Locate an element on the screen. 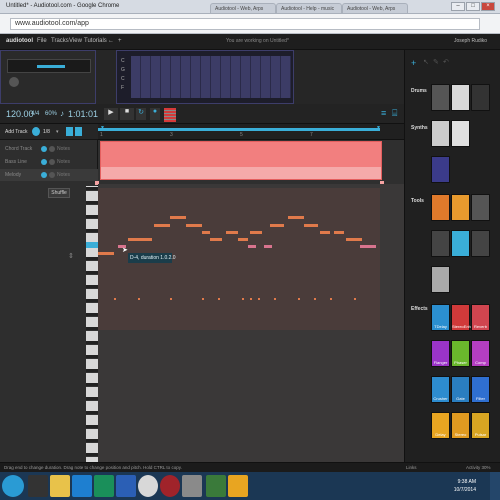 The width and height of the screenshot is (500, 500). metronome-icon: ♪ is located at coordinates (62, 113).